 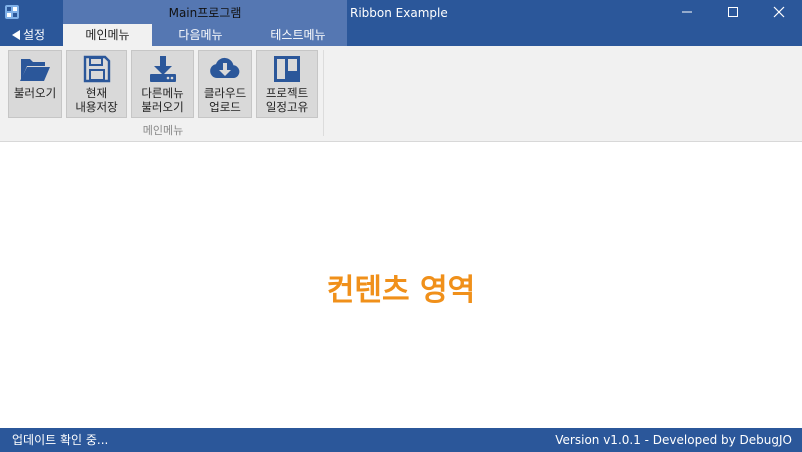 What do you see at coordinates (12, 12) in the screenshot?
I see `app-icon` at bounding box center [12, 12].